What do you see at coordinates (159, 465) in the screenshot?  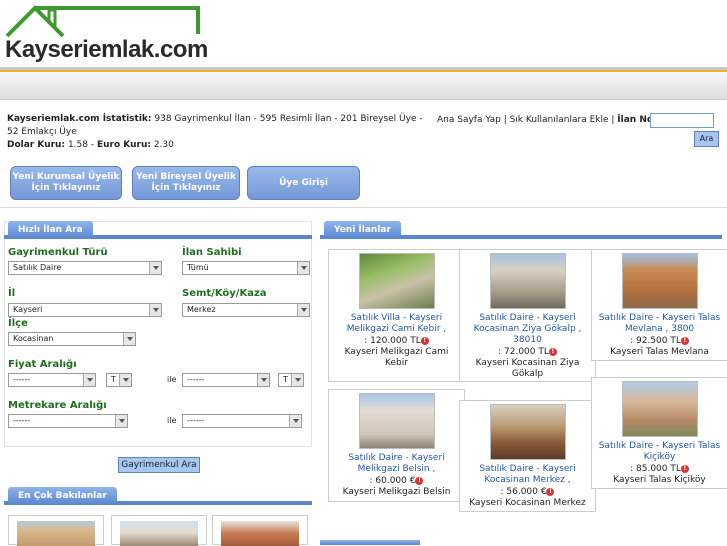 I see `gayrimenkul-search-button: Gayrimenkul Ara` at bounding box center [159, 465].